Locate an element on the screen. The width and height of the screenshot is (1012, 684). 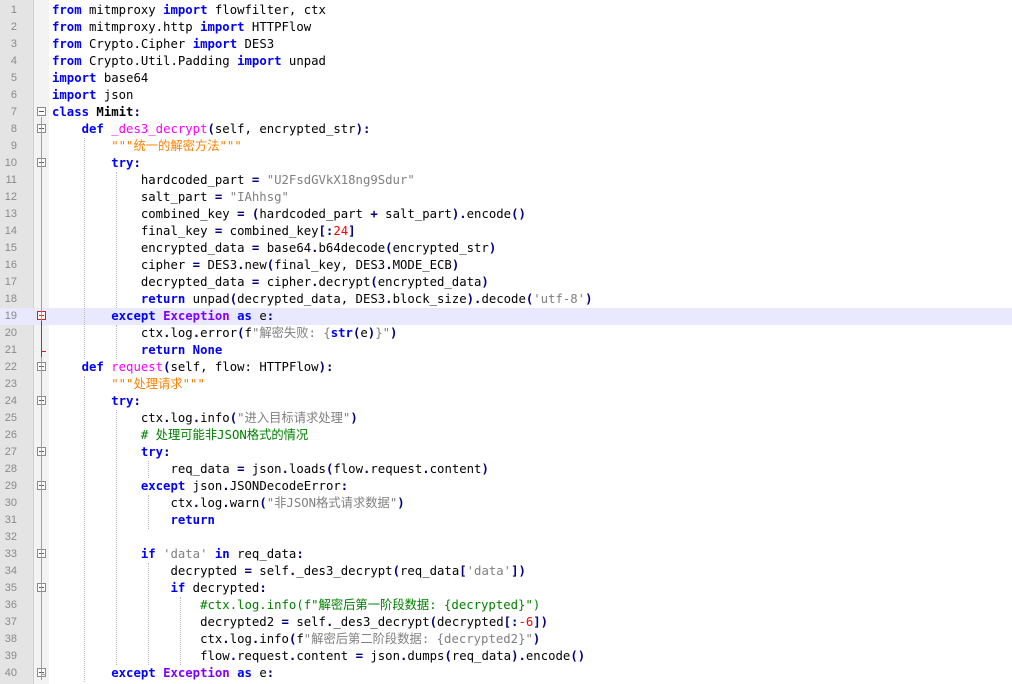
code-token: base64 is located at coordinates (122, 78).